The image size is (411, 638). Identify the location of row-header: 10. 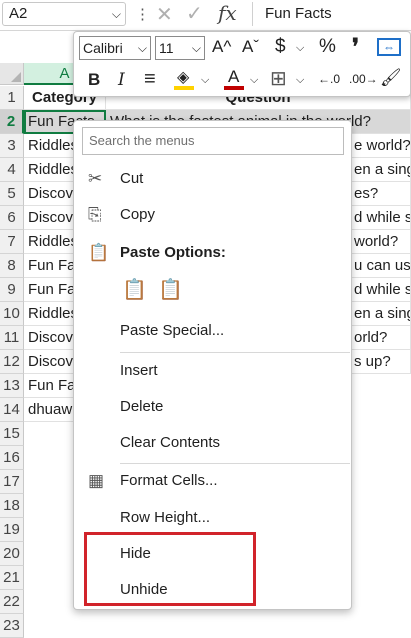
(12, 314).